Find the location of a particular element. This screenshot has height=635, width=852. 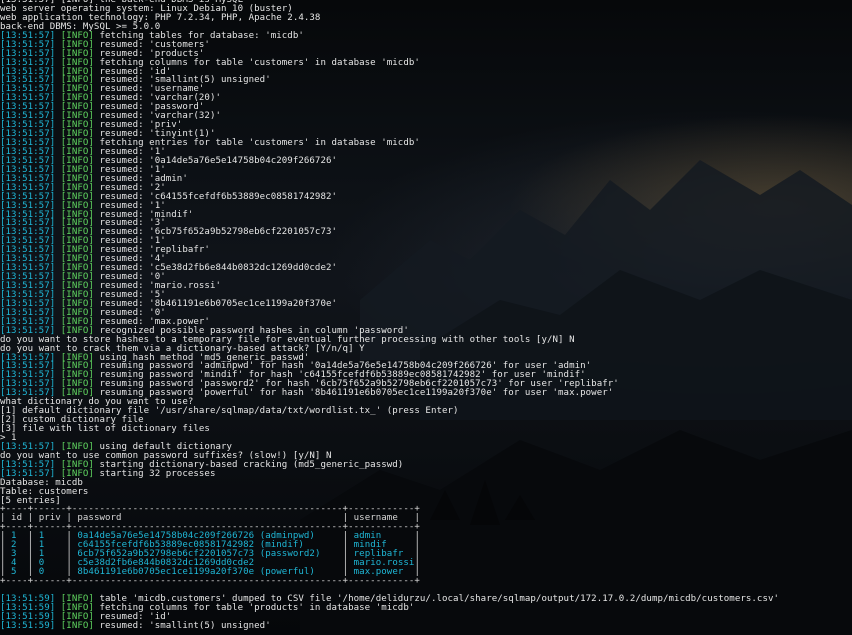

dictionary-option: [3] file with list of dictionary files is located at coordinates (105, 429).